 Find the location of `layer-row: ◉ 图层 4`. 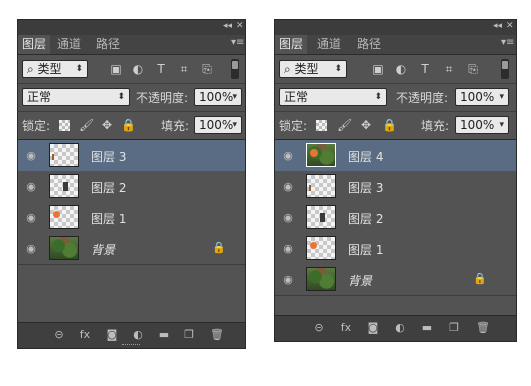

layer-row: ◉ 图层 4 is located at coordinates (395, 156).